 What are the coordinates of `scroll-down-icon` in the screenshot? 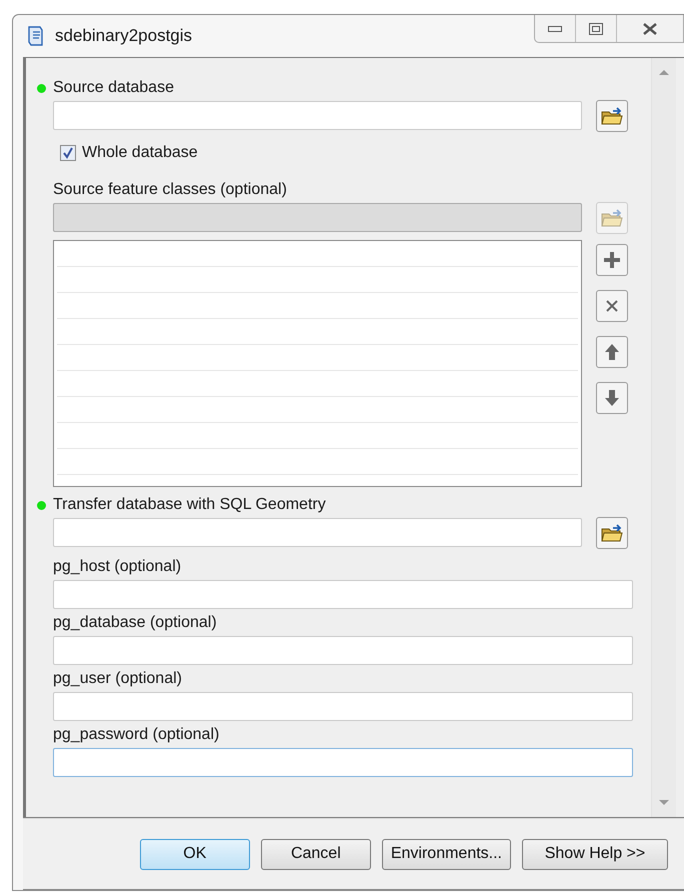 It's located at (664, 803).